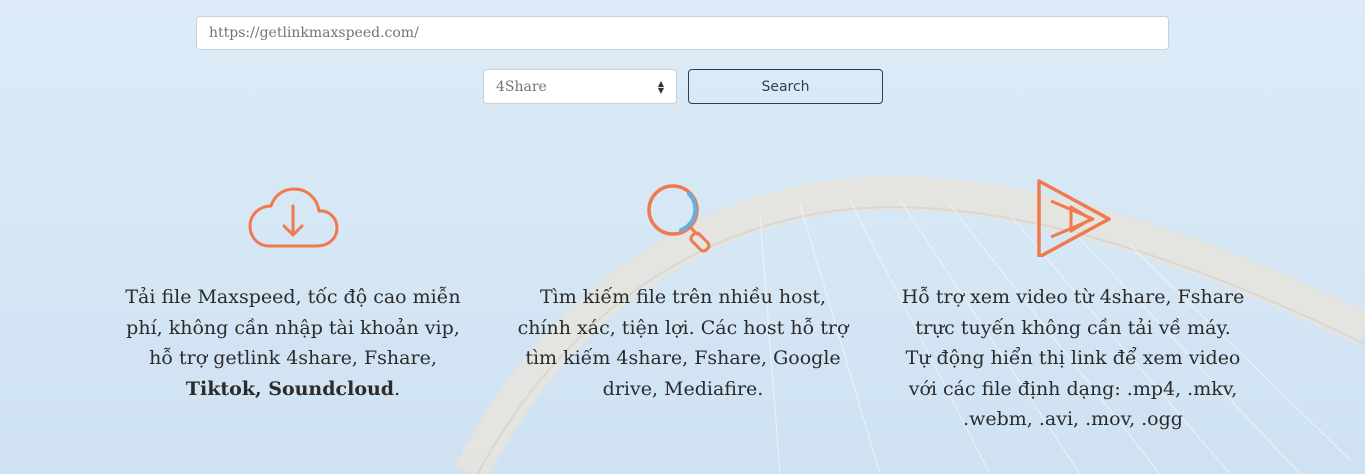 This screenshot has height=474, width=1365. Describe the element at coordinates (660, 86) in the screenshot. I see `select-arrows-icon: ▲ ▼` at that location.